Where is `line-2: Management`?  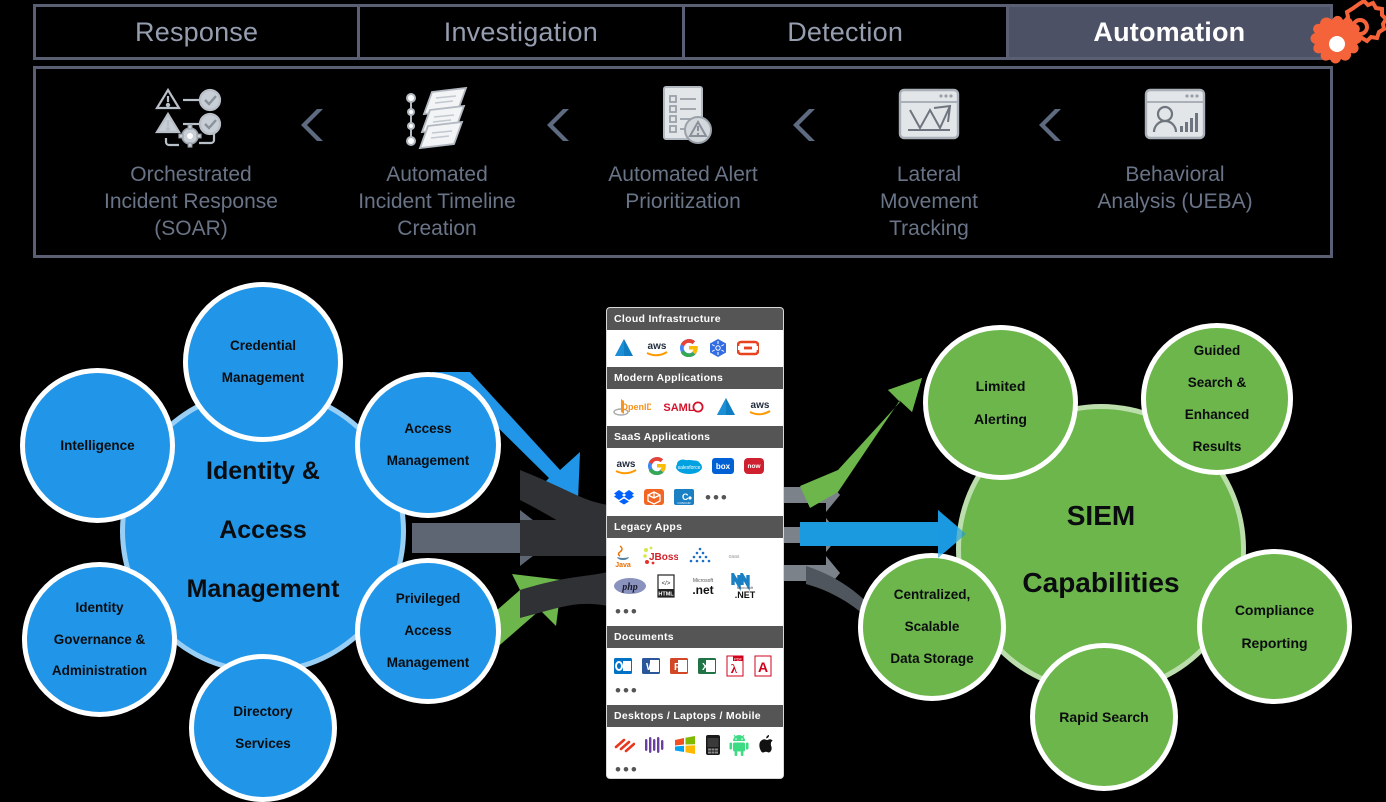
line-2: Management is located at coordinates (428, 460).